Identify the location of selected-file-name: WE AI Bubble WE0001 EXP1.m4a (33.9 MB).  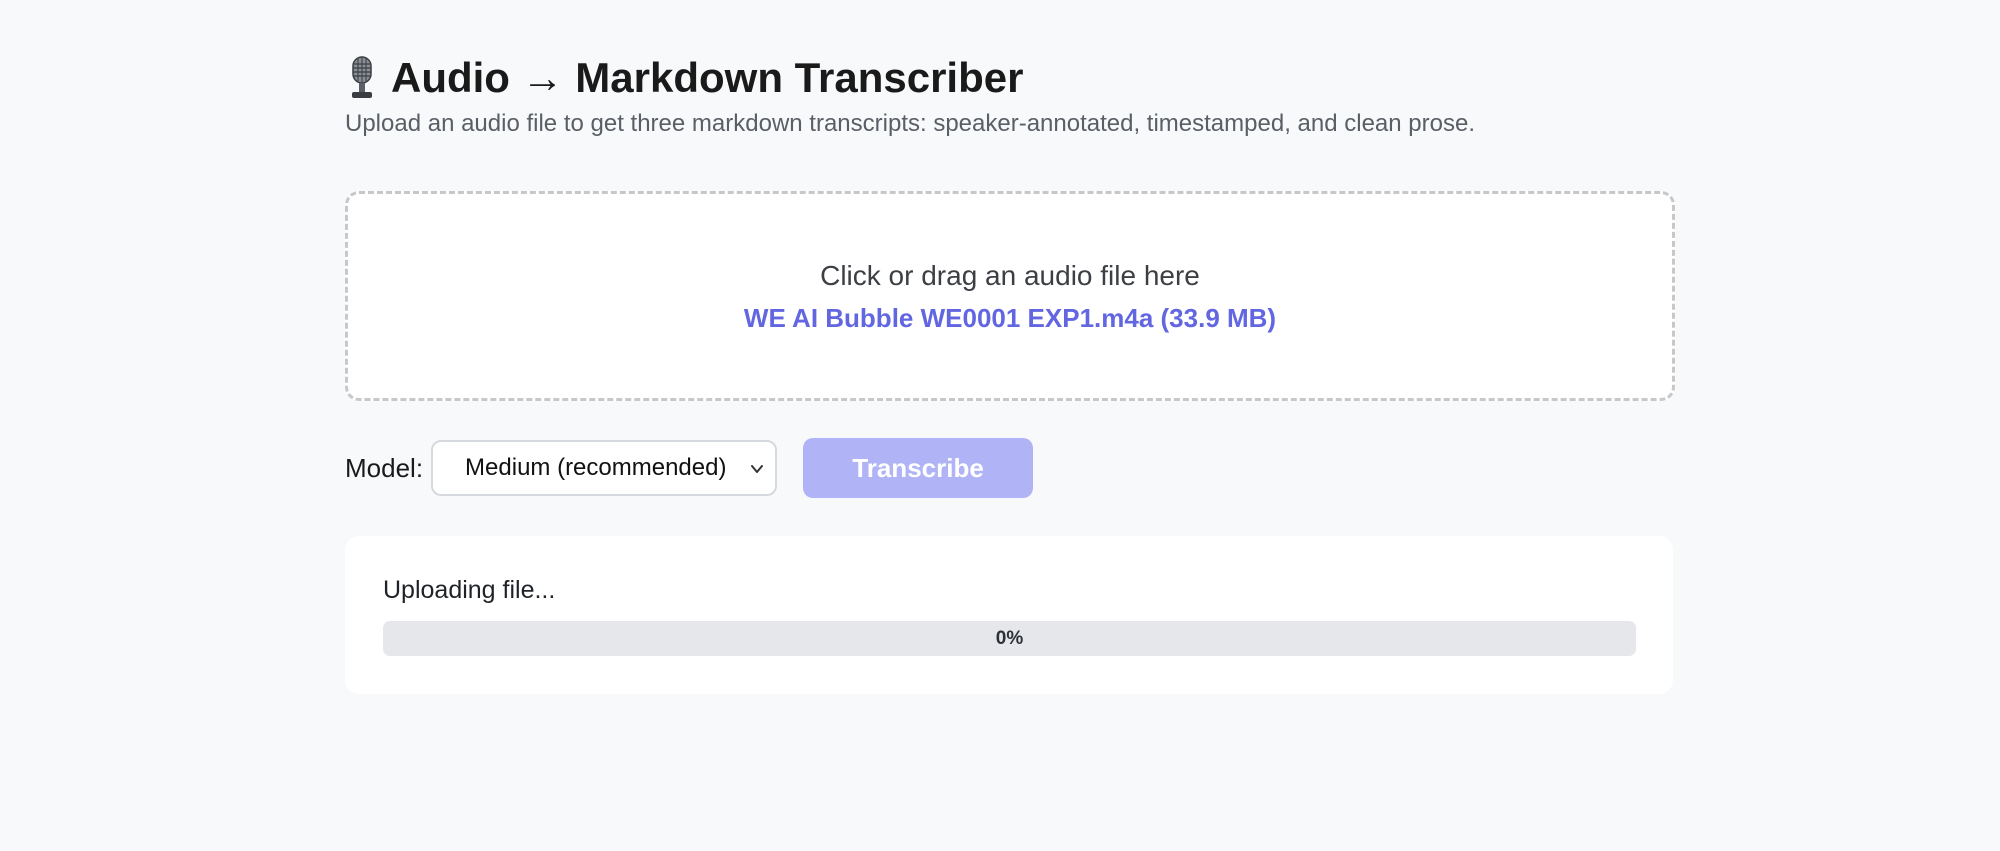
(1010, 318).